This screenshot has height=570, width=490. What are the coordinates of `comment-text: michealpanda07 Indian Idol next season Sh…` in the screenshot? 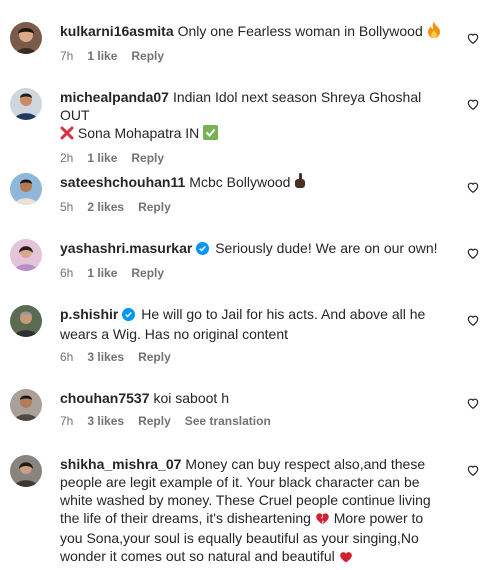 It's located at (252, 116).